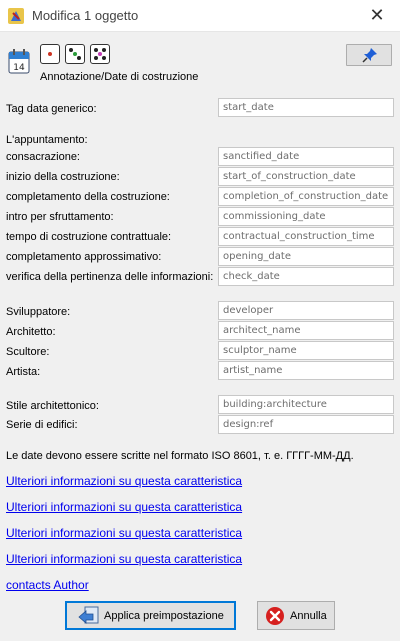 The image size is (400, 641). Describe the element at coordinates (50, 54) in the screenshot. I see `dice-one-icon` at that location.